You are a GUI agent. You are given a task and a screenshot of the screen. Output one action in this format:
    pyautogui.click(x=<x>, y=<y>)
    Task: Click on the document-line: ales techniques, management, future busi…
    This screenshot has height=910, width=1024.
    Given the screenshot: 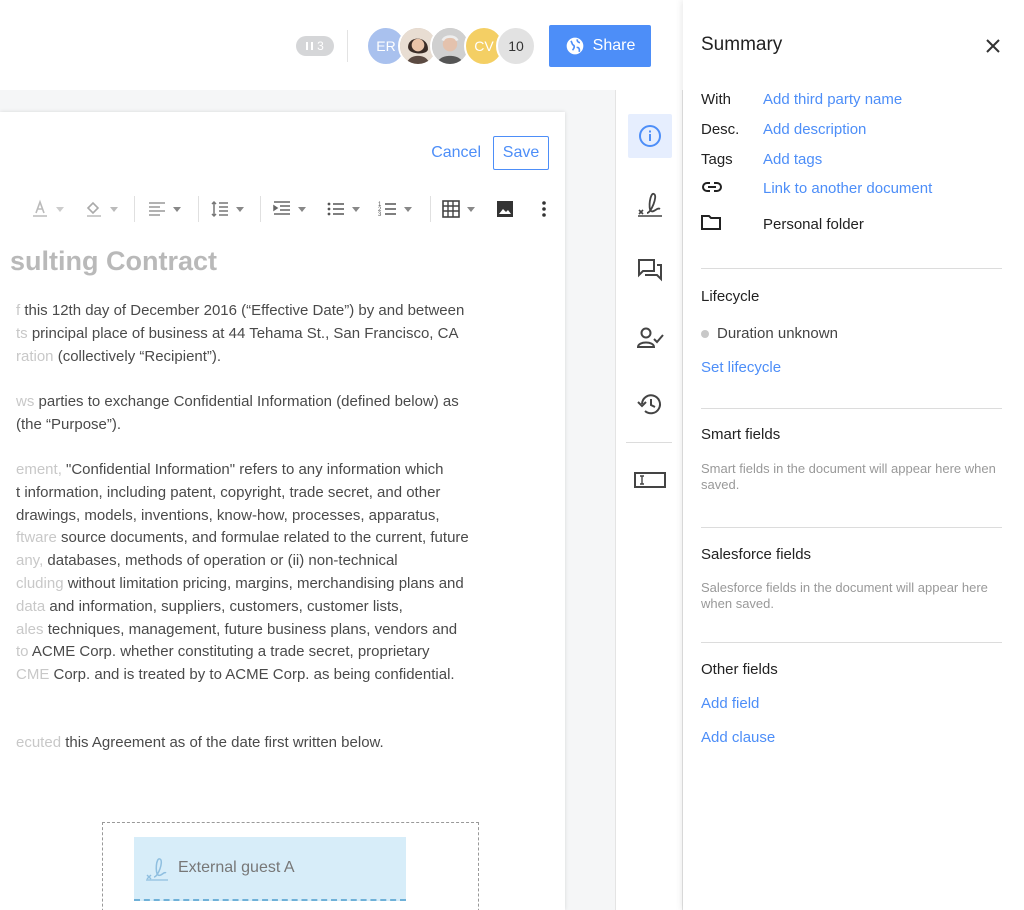 What is the action you would take?
    pyautogui.click(x=236, y=629)
    